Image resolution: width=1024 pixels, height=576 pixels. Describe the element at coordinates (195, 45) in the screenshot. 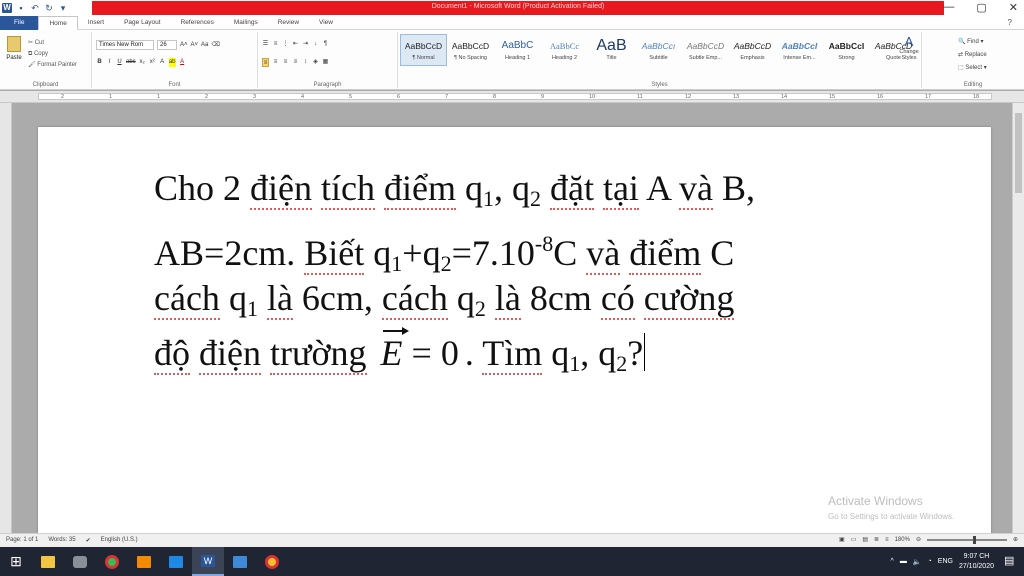

I see `shrink-font-icon: A˅` at that location.